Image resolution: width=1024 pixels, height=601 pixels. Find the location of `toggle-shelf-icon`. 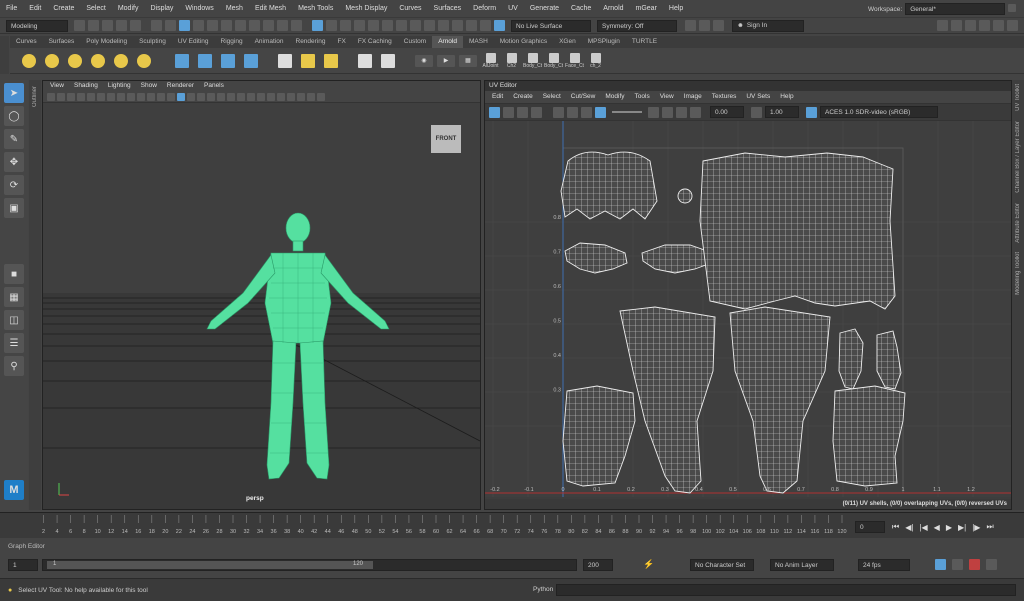

toggle-shelf-icon is located at coordinates (998, 25).